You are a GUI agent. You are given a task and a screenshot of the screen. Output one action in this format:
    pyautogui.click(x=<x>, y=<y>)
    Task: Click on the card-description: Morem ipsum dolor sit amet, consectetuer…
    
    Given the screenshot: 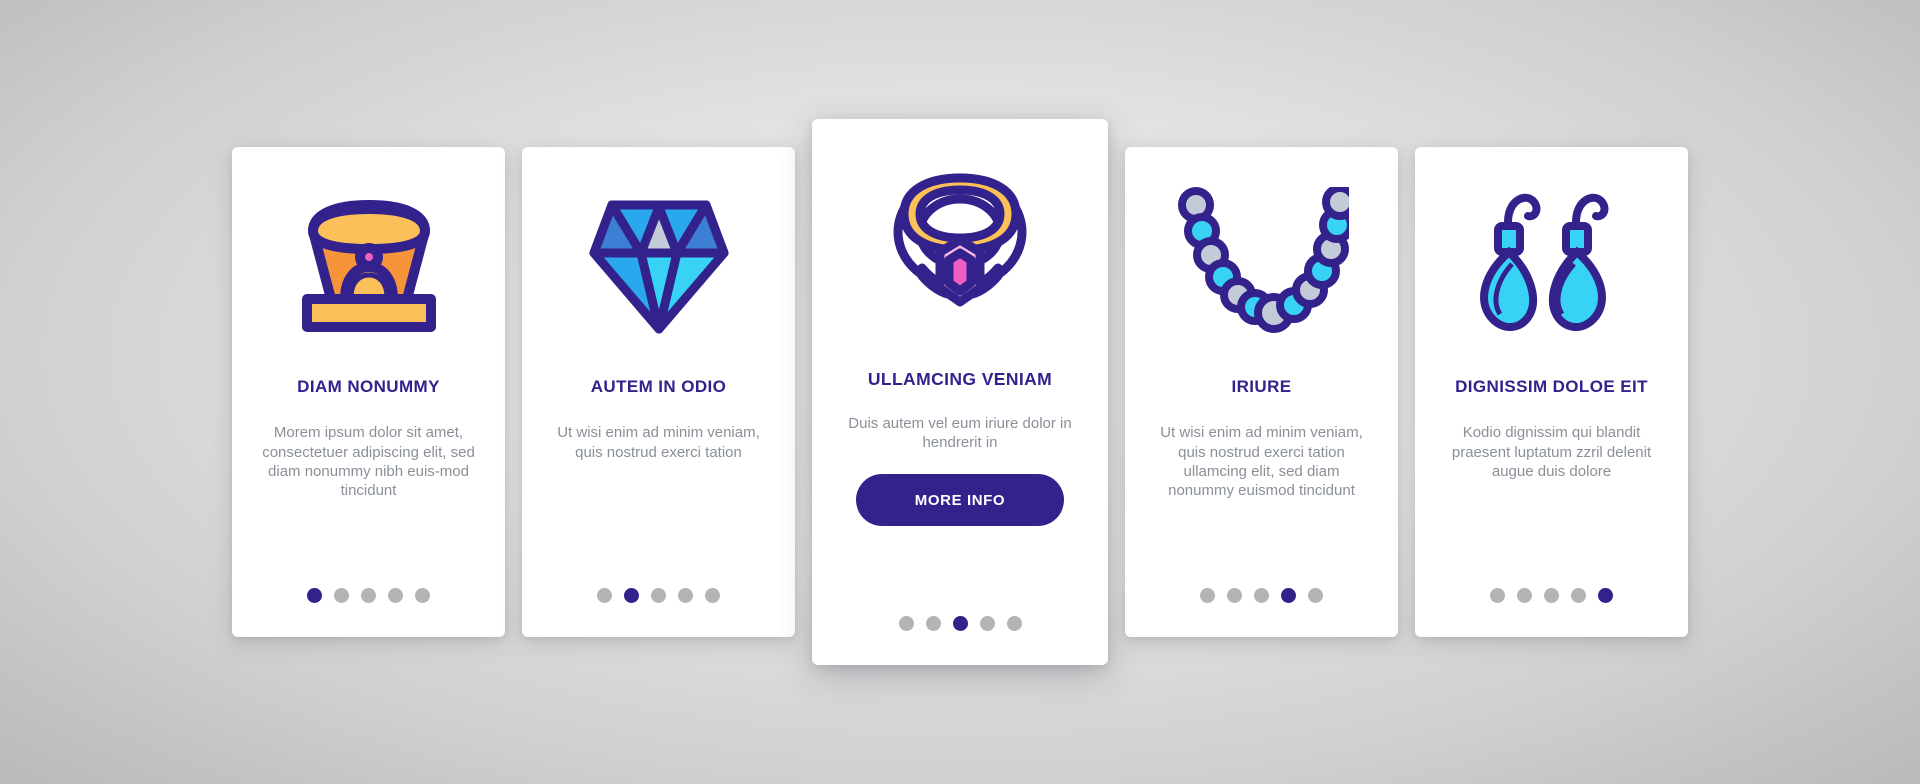 What is the action you would take?
    pyautogui.click(x=368, y=461)
    